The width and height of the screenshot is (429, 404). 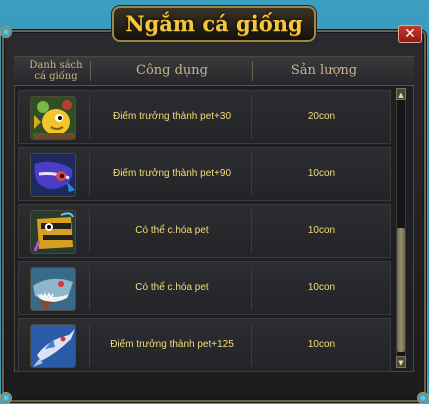 I want to click on table-row: Điếm trưởng thành pet+90 10con, so click(x=204, y=174).